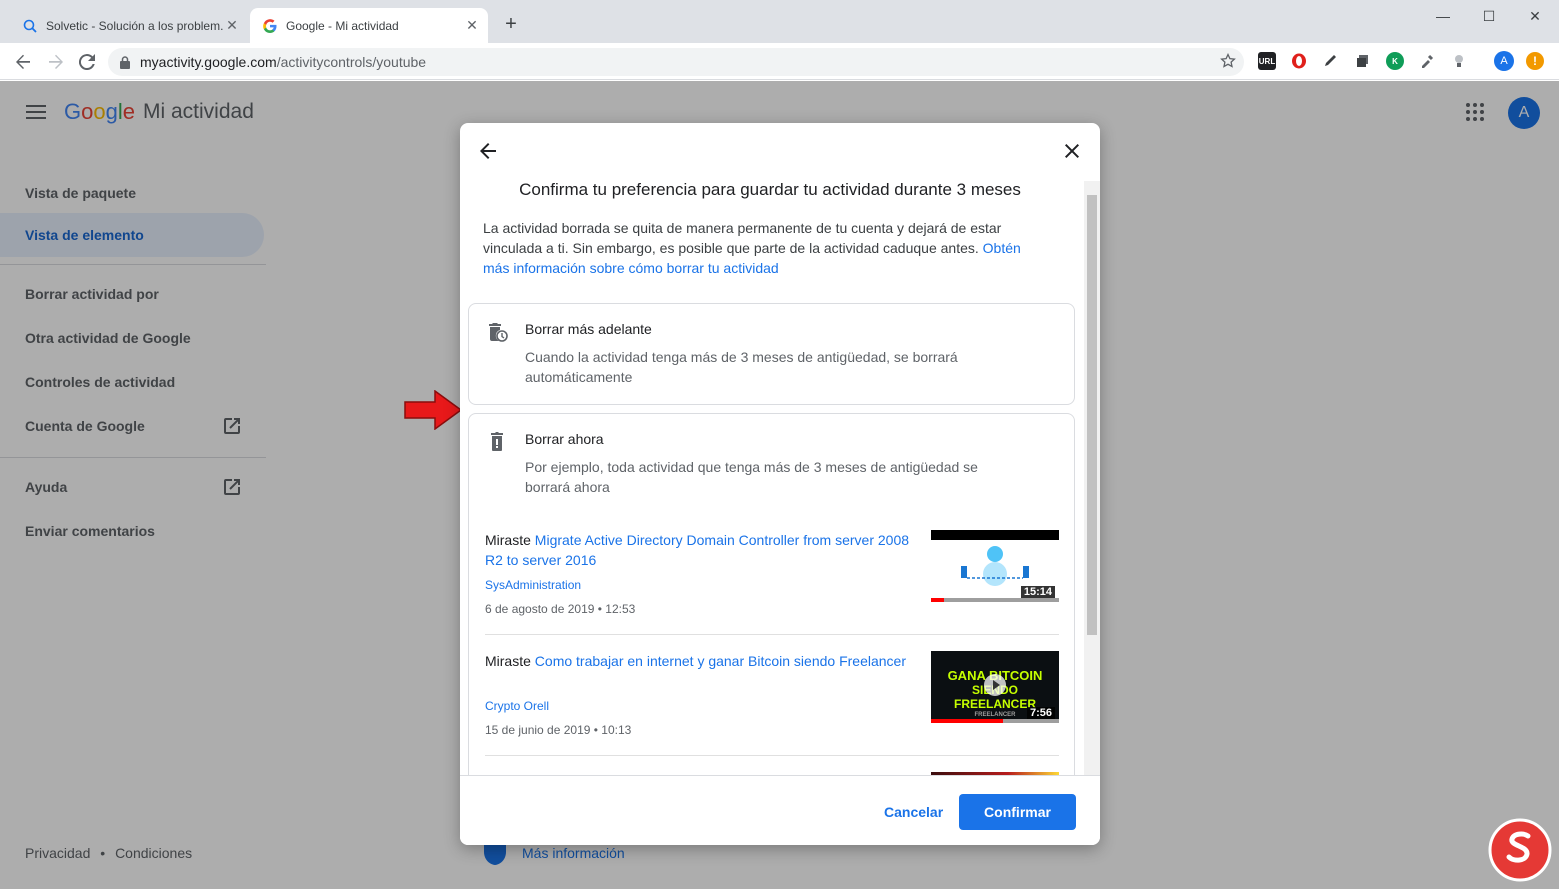  I want to click on activity-date: 15 de junio de 2019 • 10:13, so click(558, 730).